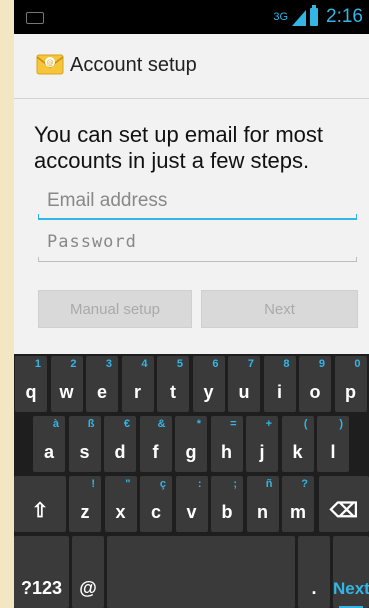  I want to click on key-a: àa, so click(49, 444).